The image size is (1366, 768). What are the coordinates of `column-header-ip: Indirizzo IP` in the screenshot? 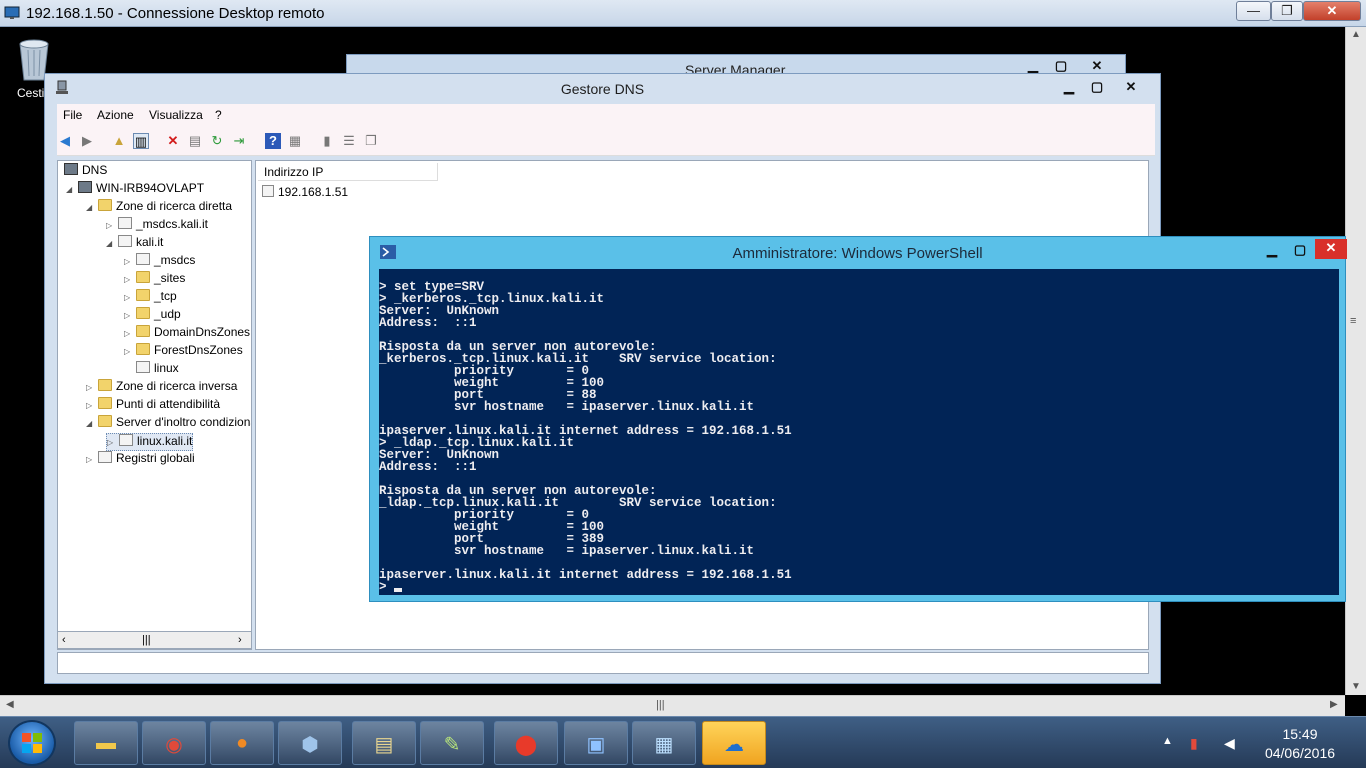 It's located at (348, 172).